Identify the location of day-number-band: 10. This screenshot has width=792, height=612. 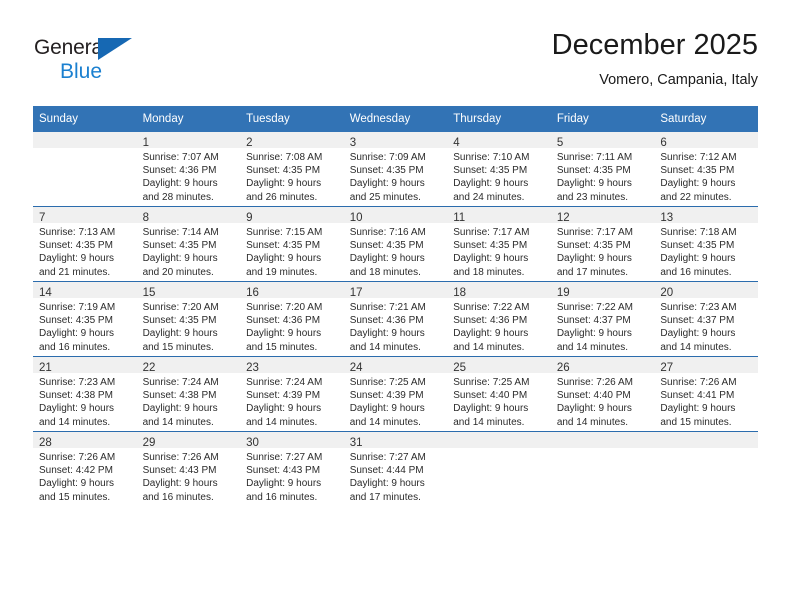
(395, 215).